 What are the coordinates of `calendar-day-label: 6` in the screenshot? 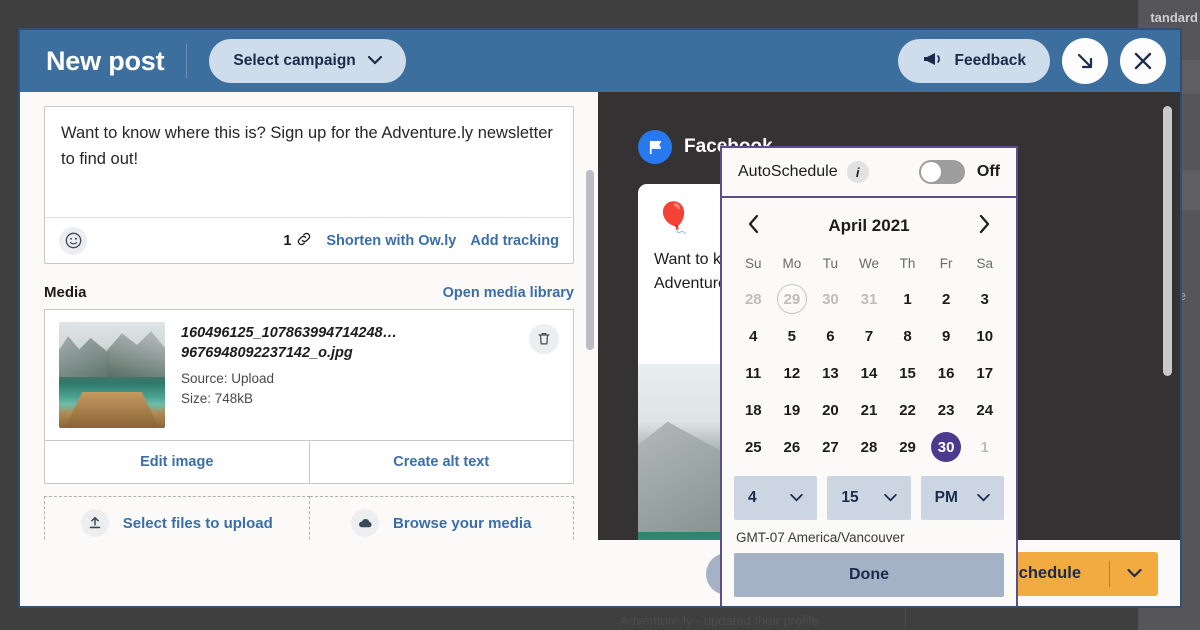 It's located at (830, 336).